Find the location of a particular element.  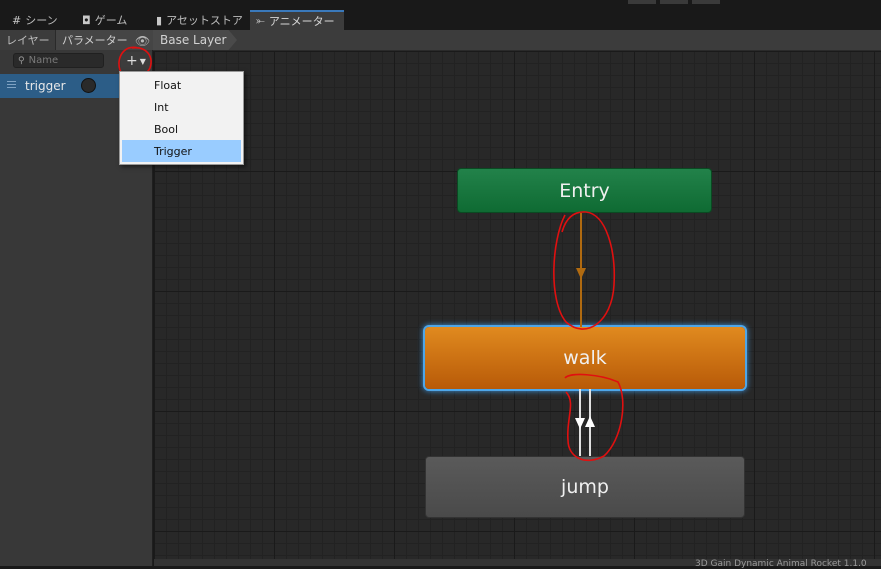

transition-entry-walk is located at coordinates (581, 270).